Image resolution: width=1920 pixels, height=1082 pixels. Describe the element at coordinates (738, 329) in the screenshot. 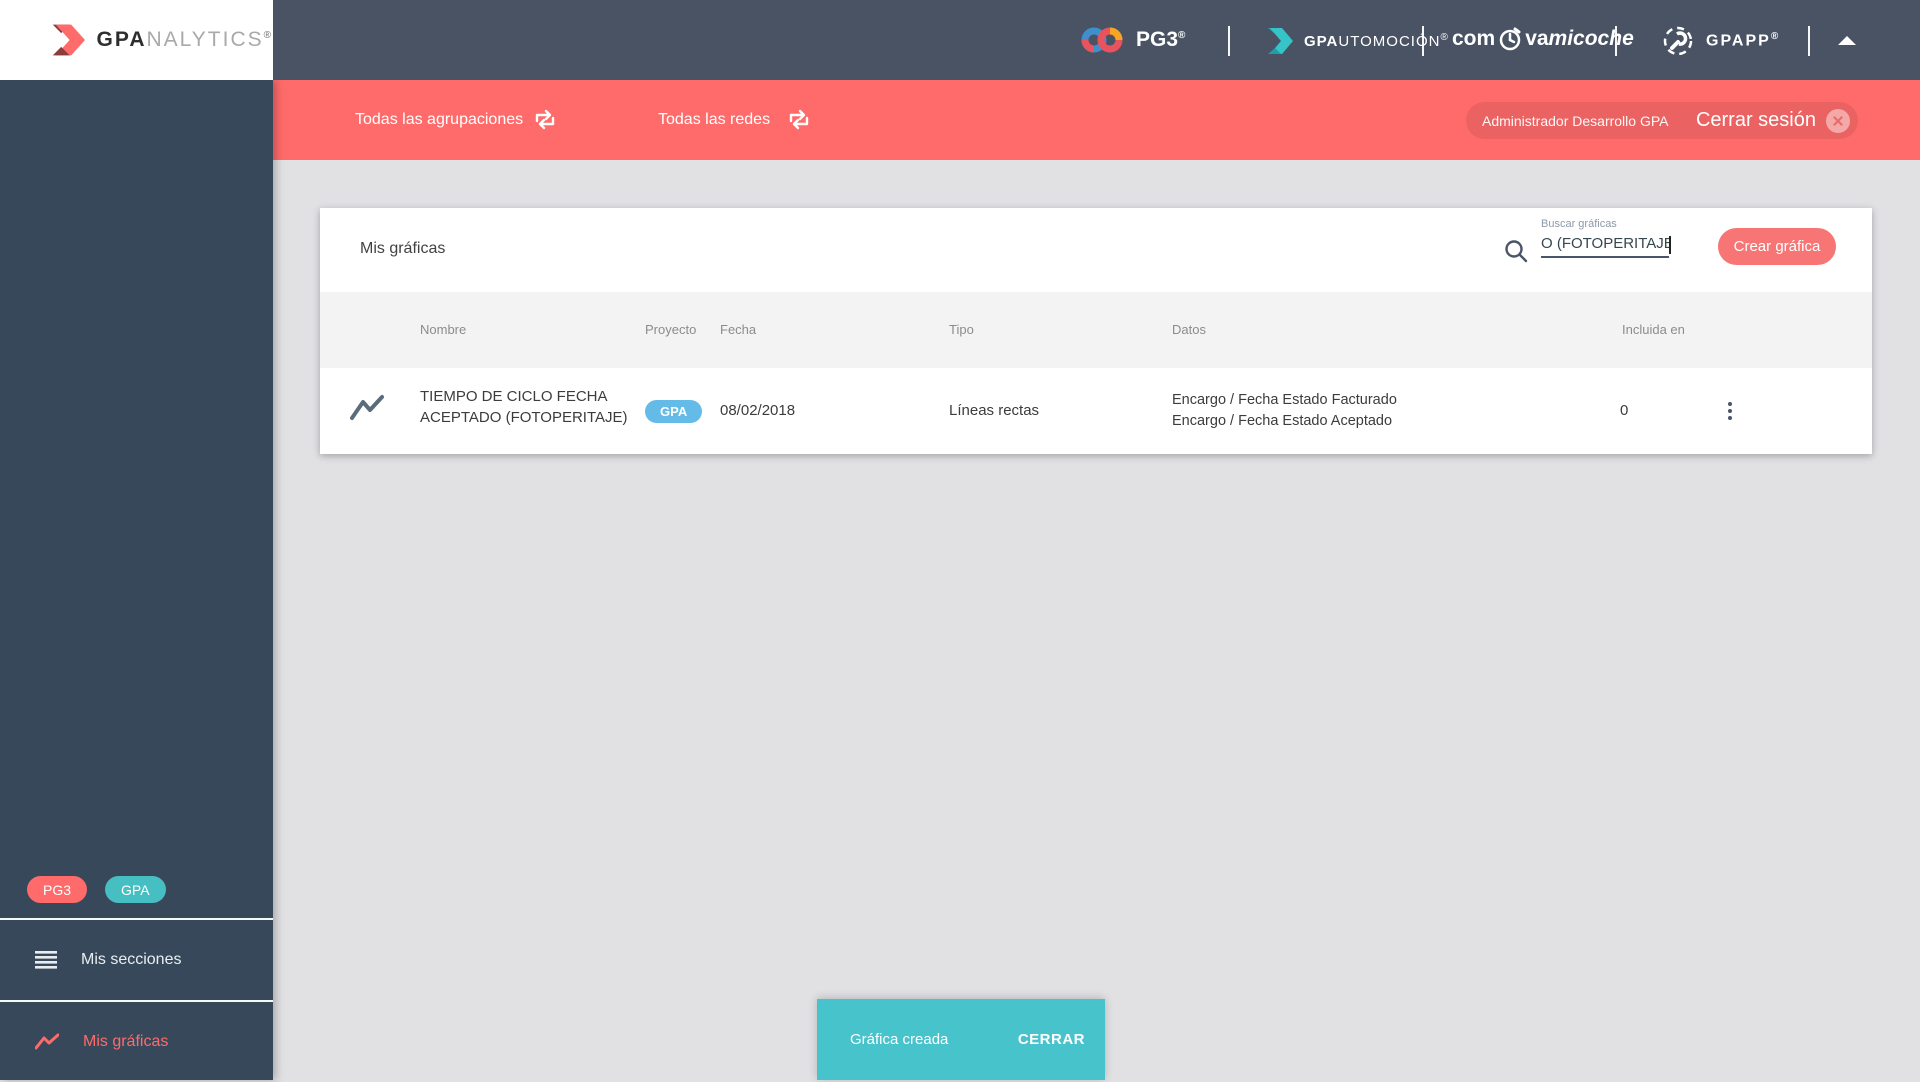

I see `column-header-fecha: Fecha` at that location.